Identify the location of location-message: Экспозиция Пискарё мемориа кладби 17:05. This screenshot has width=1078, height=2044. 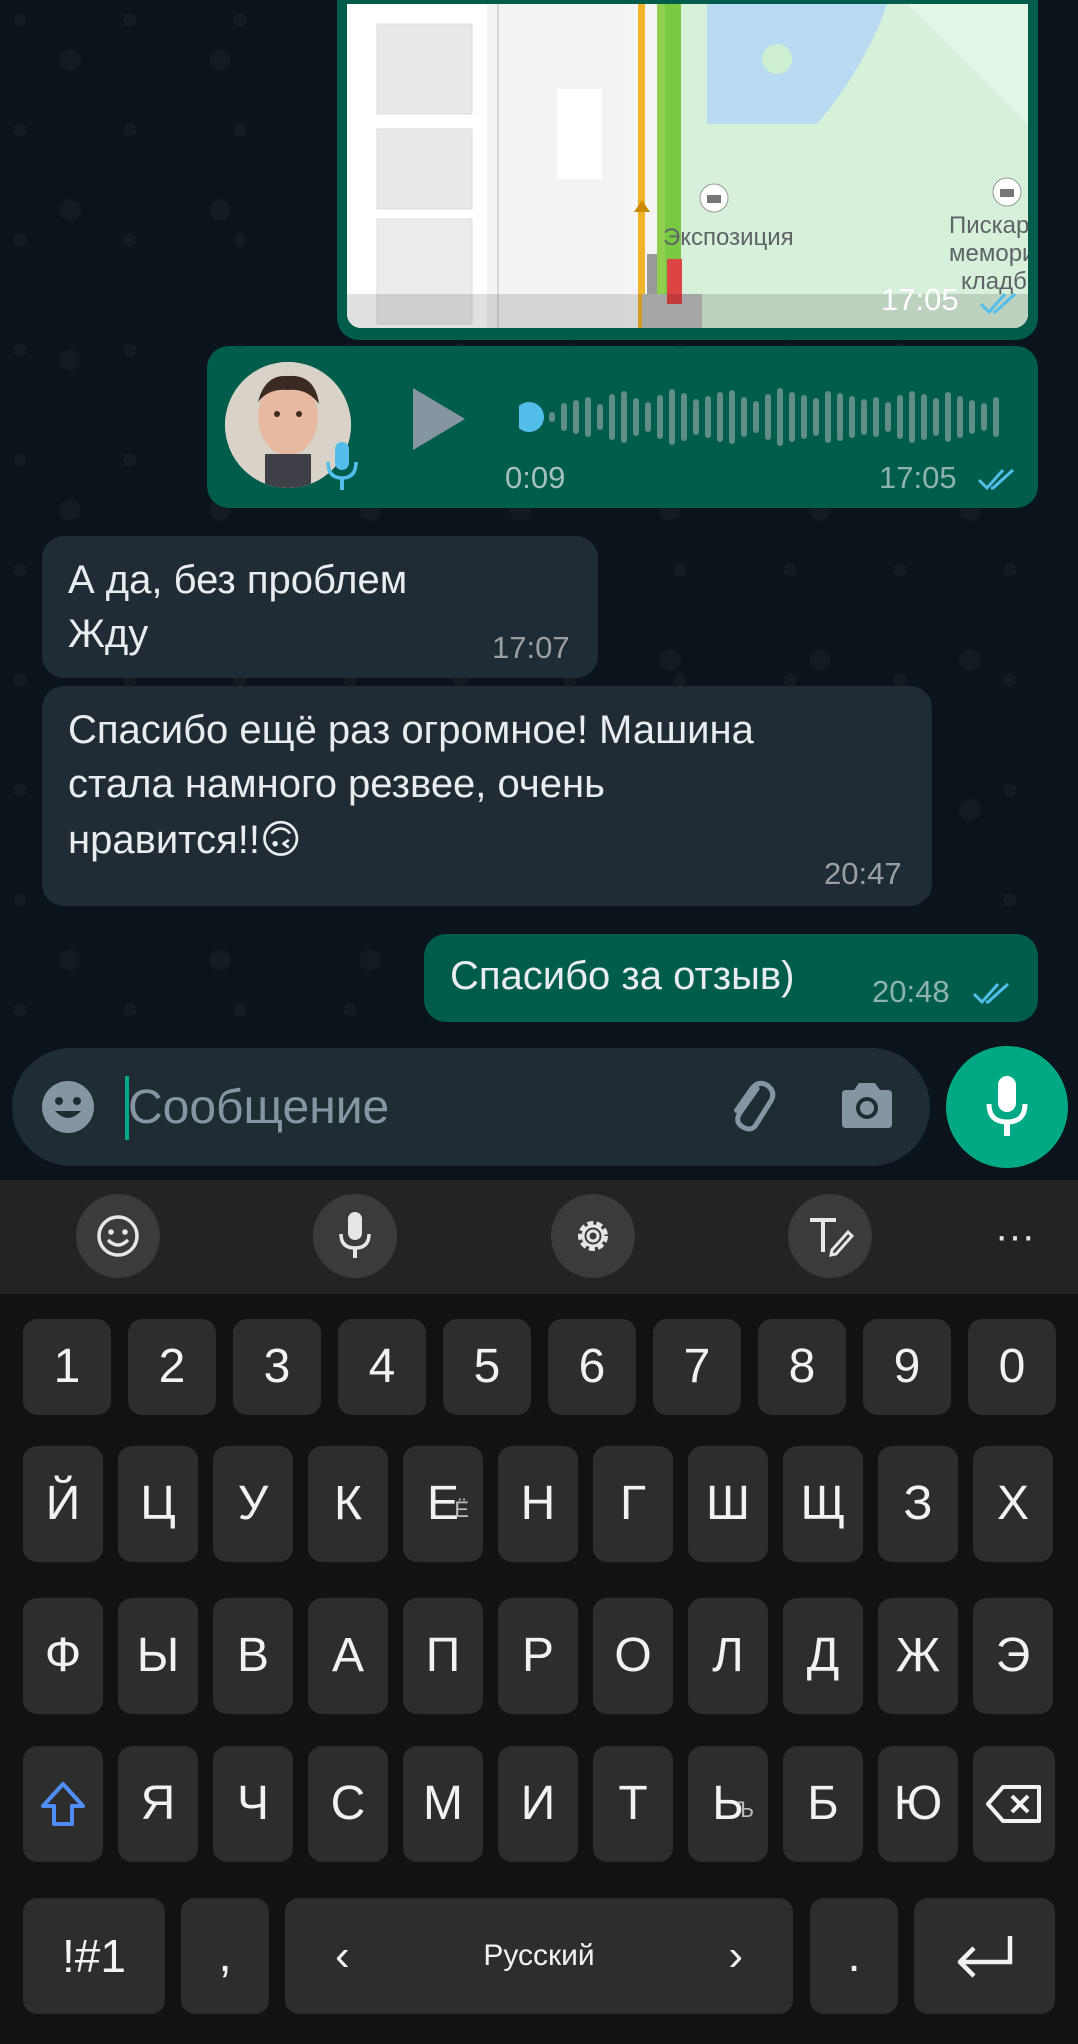
(687, 170).